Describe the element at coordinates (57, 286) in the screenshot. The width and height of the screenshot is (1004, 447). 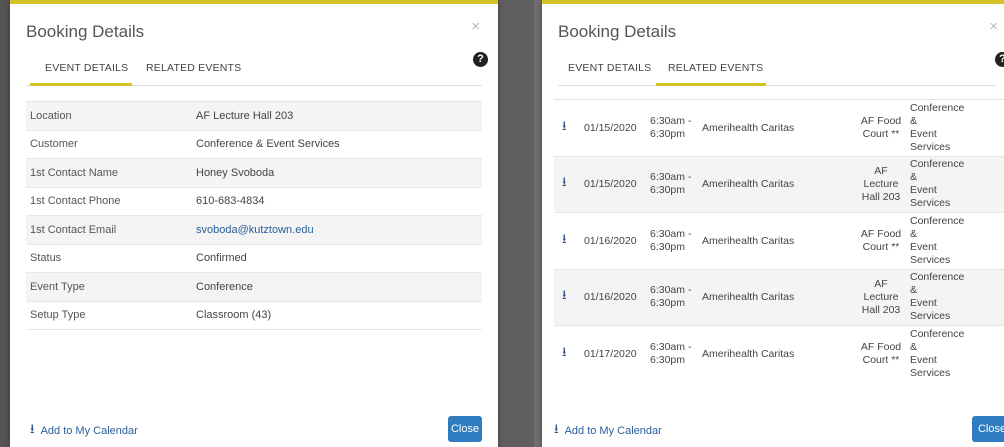
I see `detail-label: Event Type` at that location.